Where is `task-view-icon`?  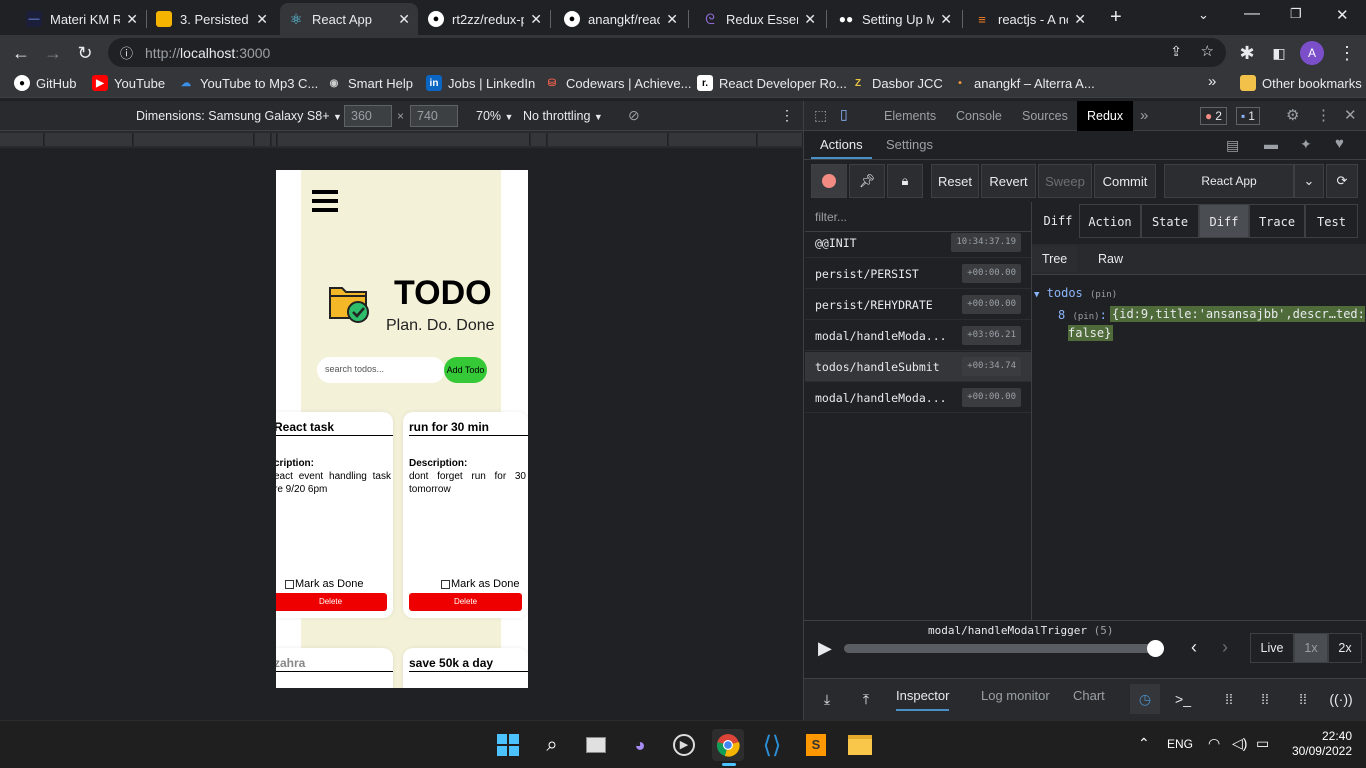 task-view-icon is located at coordinates (596, 745).